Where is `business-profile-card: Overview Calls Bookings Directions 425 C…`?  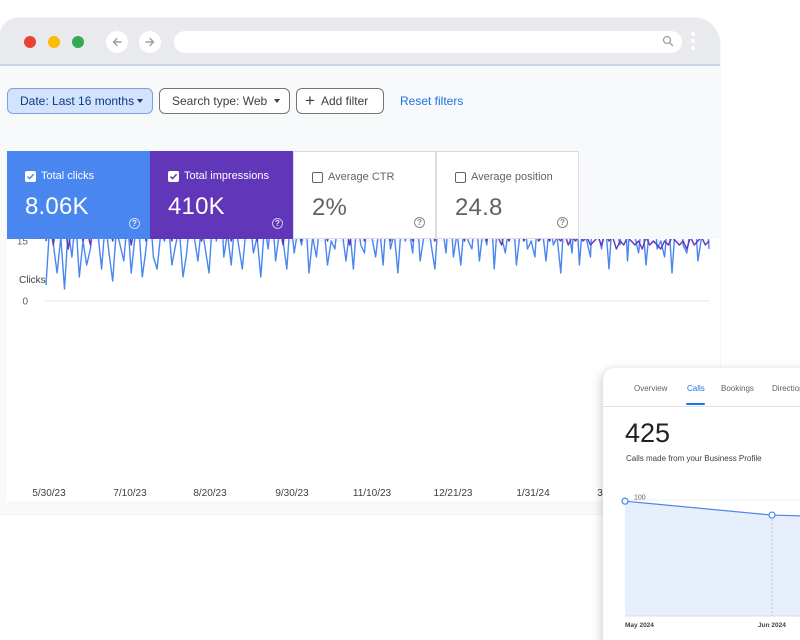 business-profile-card: Overview Calls Bookings Directions 425 C… is located at coordinates (701, 504).